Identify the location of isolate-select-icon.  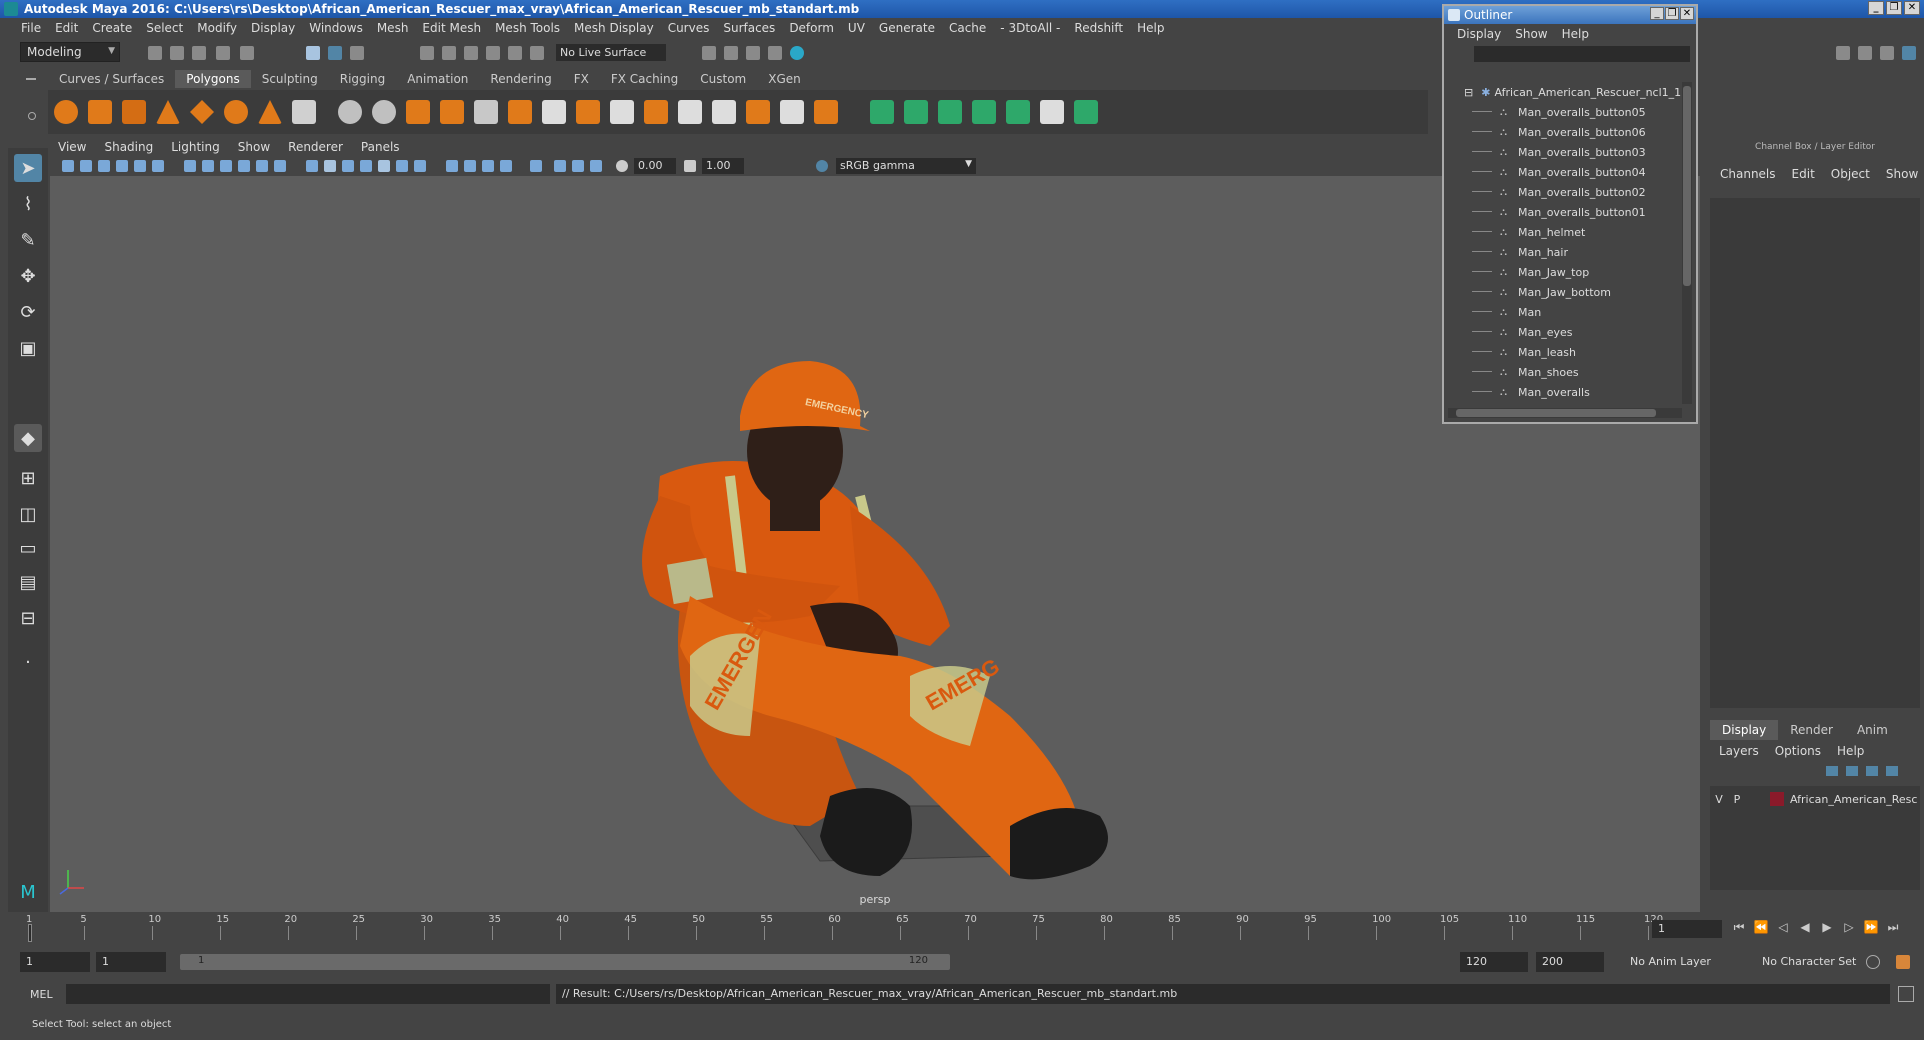
(536, 166).